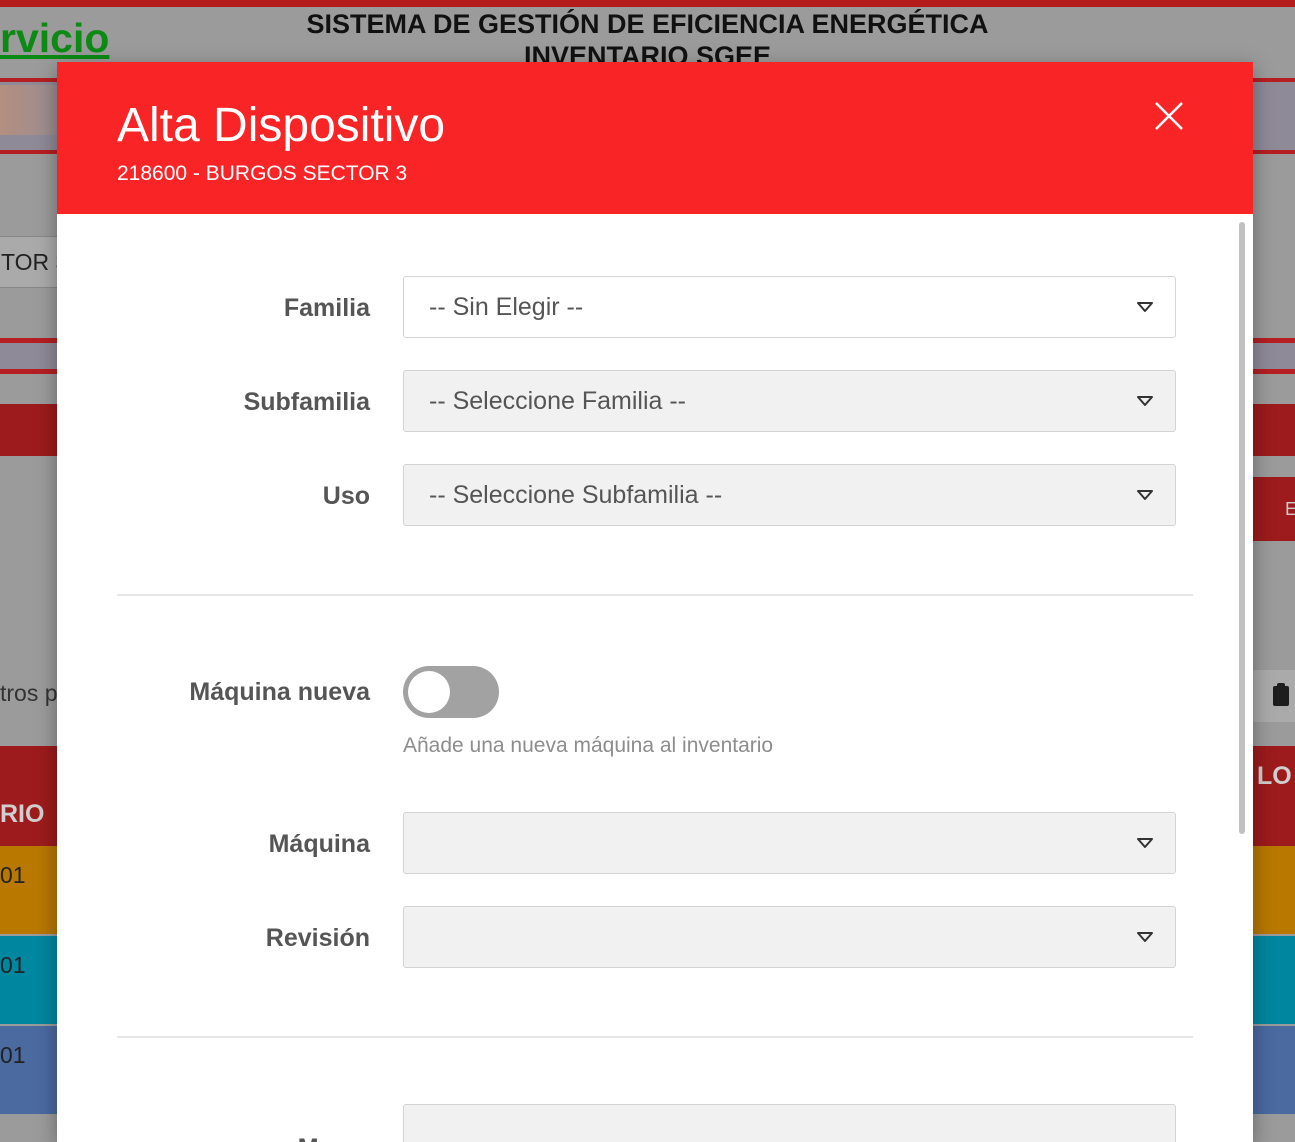 The height and width of the screenshot is (1142, 1295). What do you see at coordinates (28, 110) in the screenshot?
I see `banner-image` at bounding box center [28, 110].